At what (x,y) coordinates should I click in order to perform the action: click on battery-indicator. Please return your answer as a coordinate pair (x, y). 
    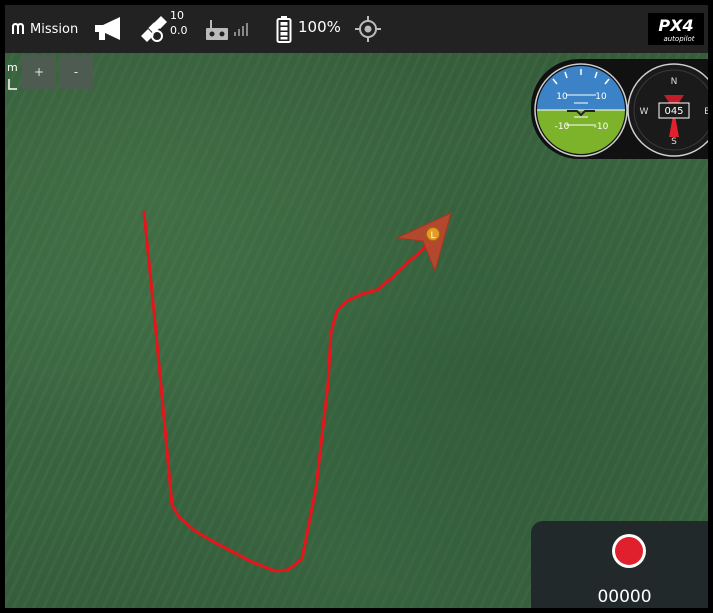
    Looking at the image, I should click on (284, 29).